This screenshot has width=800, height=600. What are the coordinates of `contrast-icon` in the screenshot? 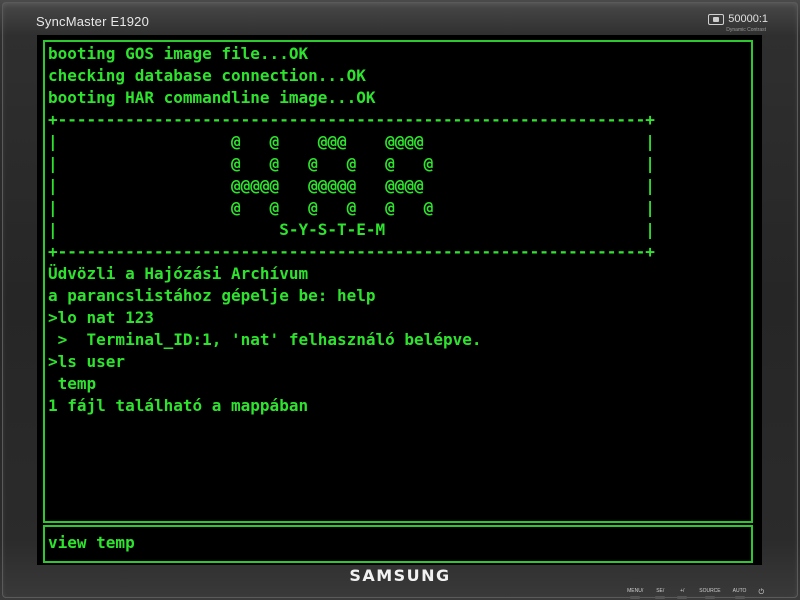 It's located at (716, 19).